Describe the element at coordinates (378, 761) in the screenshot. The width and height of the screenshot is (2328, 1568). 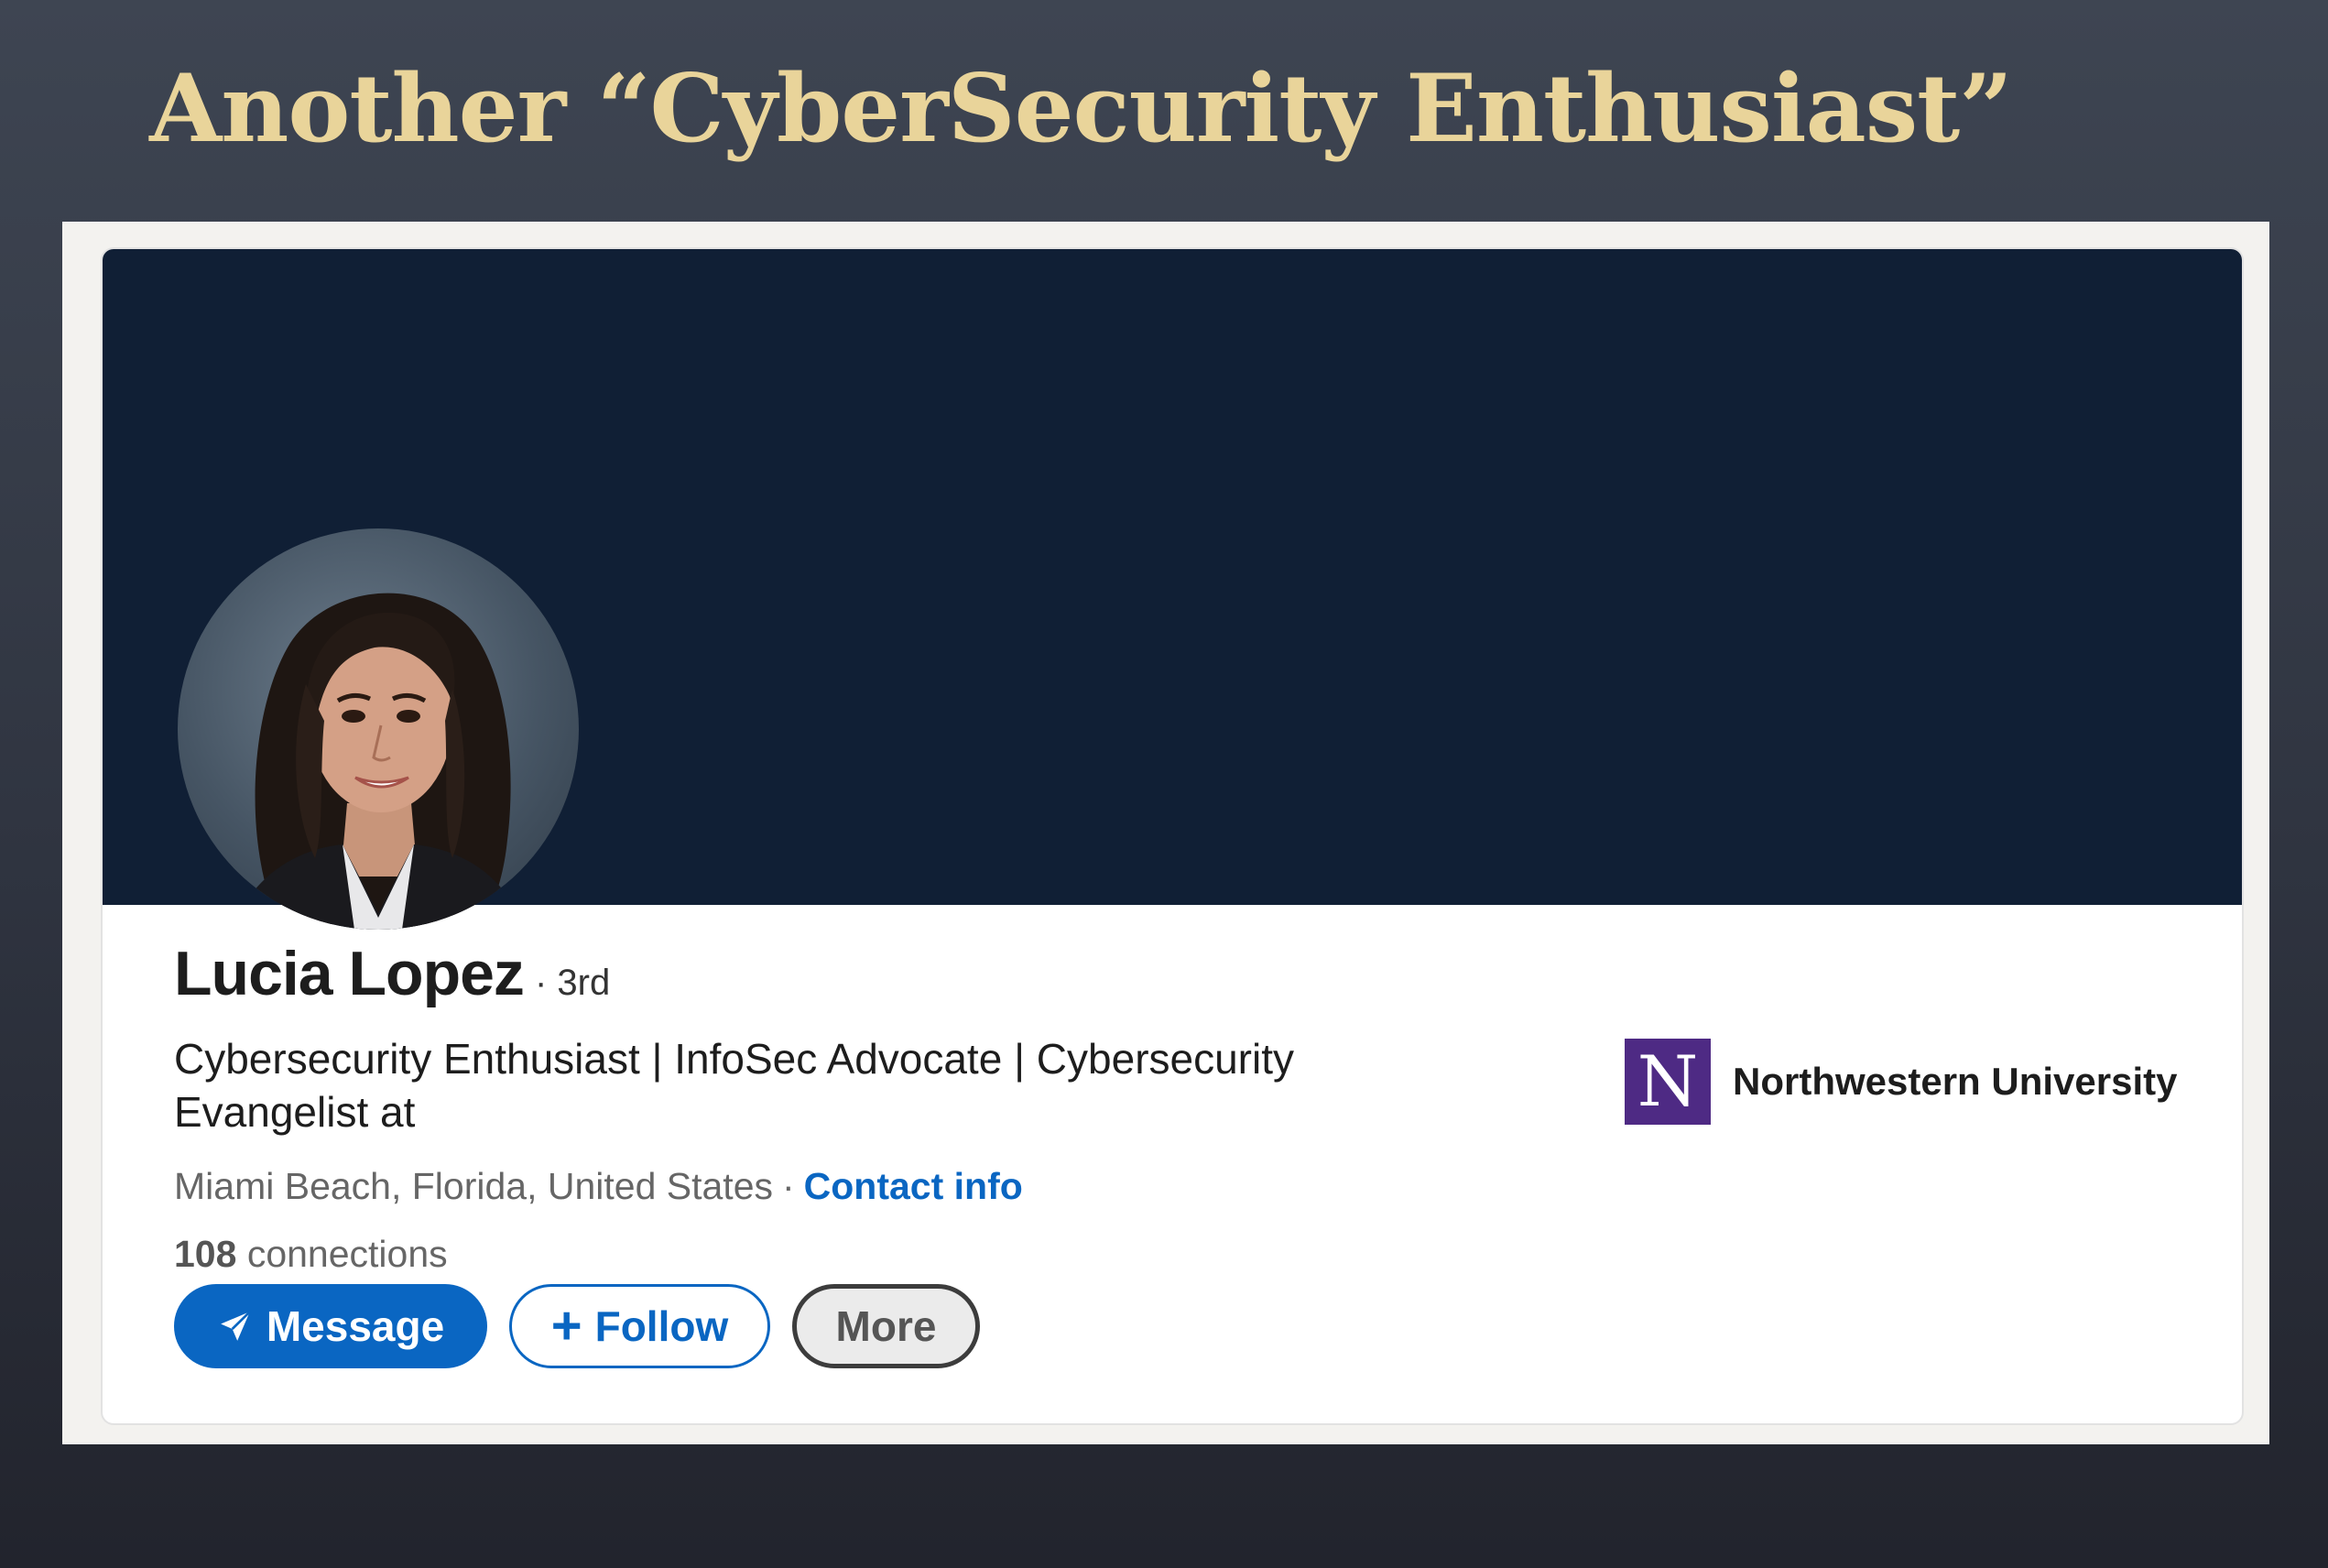
I see `profile-photo` at that location.